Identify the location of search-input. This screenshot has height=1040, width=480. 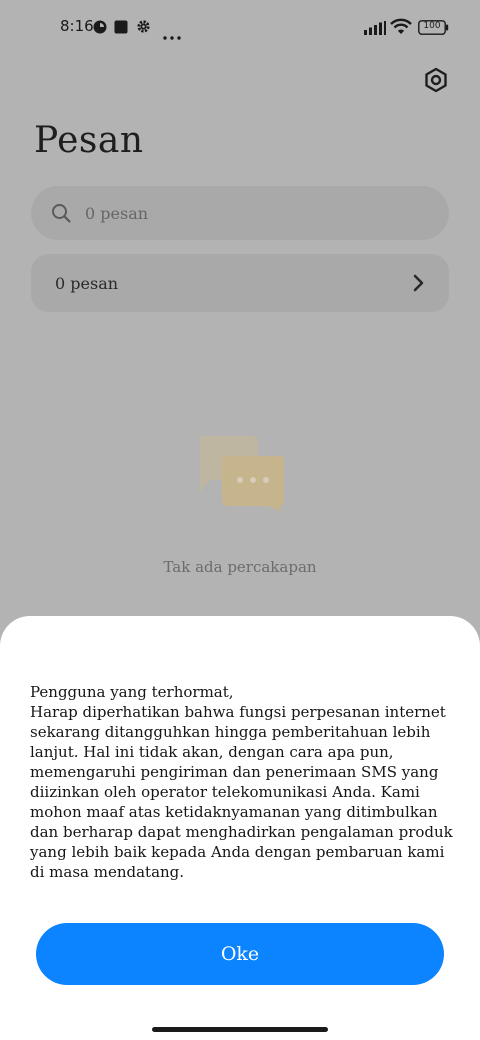
(245, 213).